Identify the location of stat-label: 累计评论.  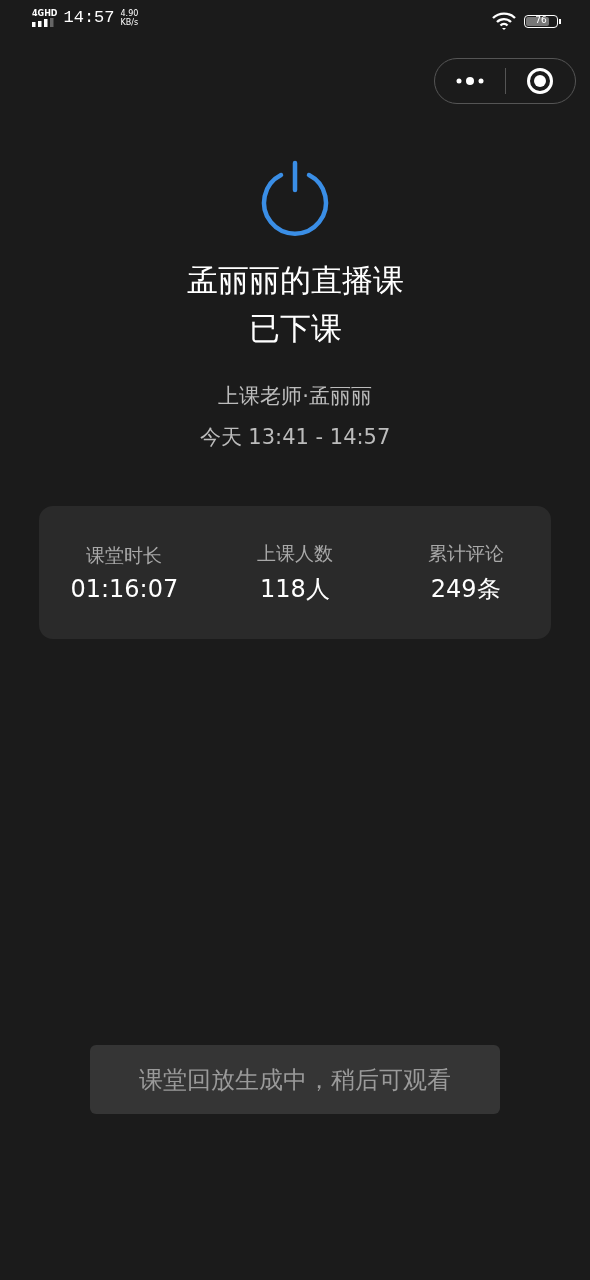
(465, 553).